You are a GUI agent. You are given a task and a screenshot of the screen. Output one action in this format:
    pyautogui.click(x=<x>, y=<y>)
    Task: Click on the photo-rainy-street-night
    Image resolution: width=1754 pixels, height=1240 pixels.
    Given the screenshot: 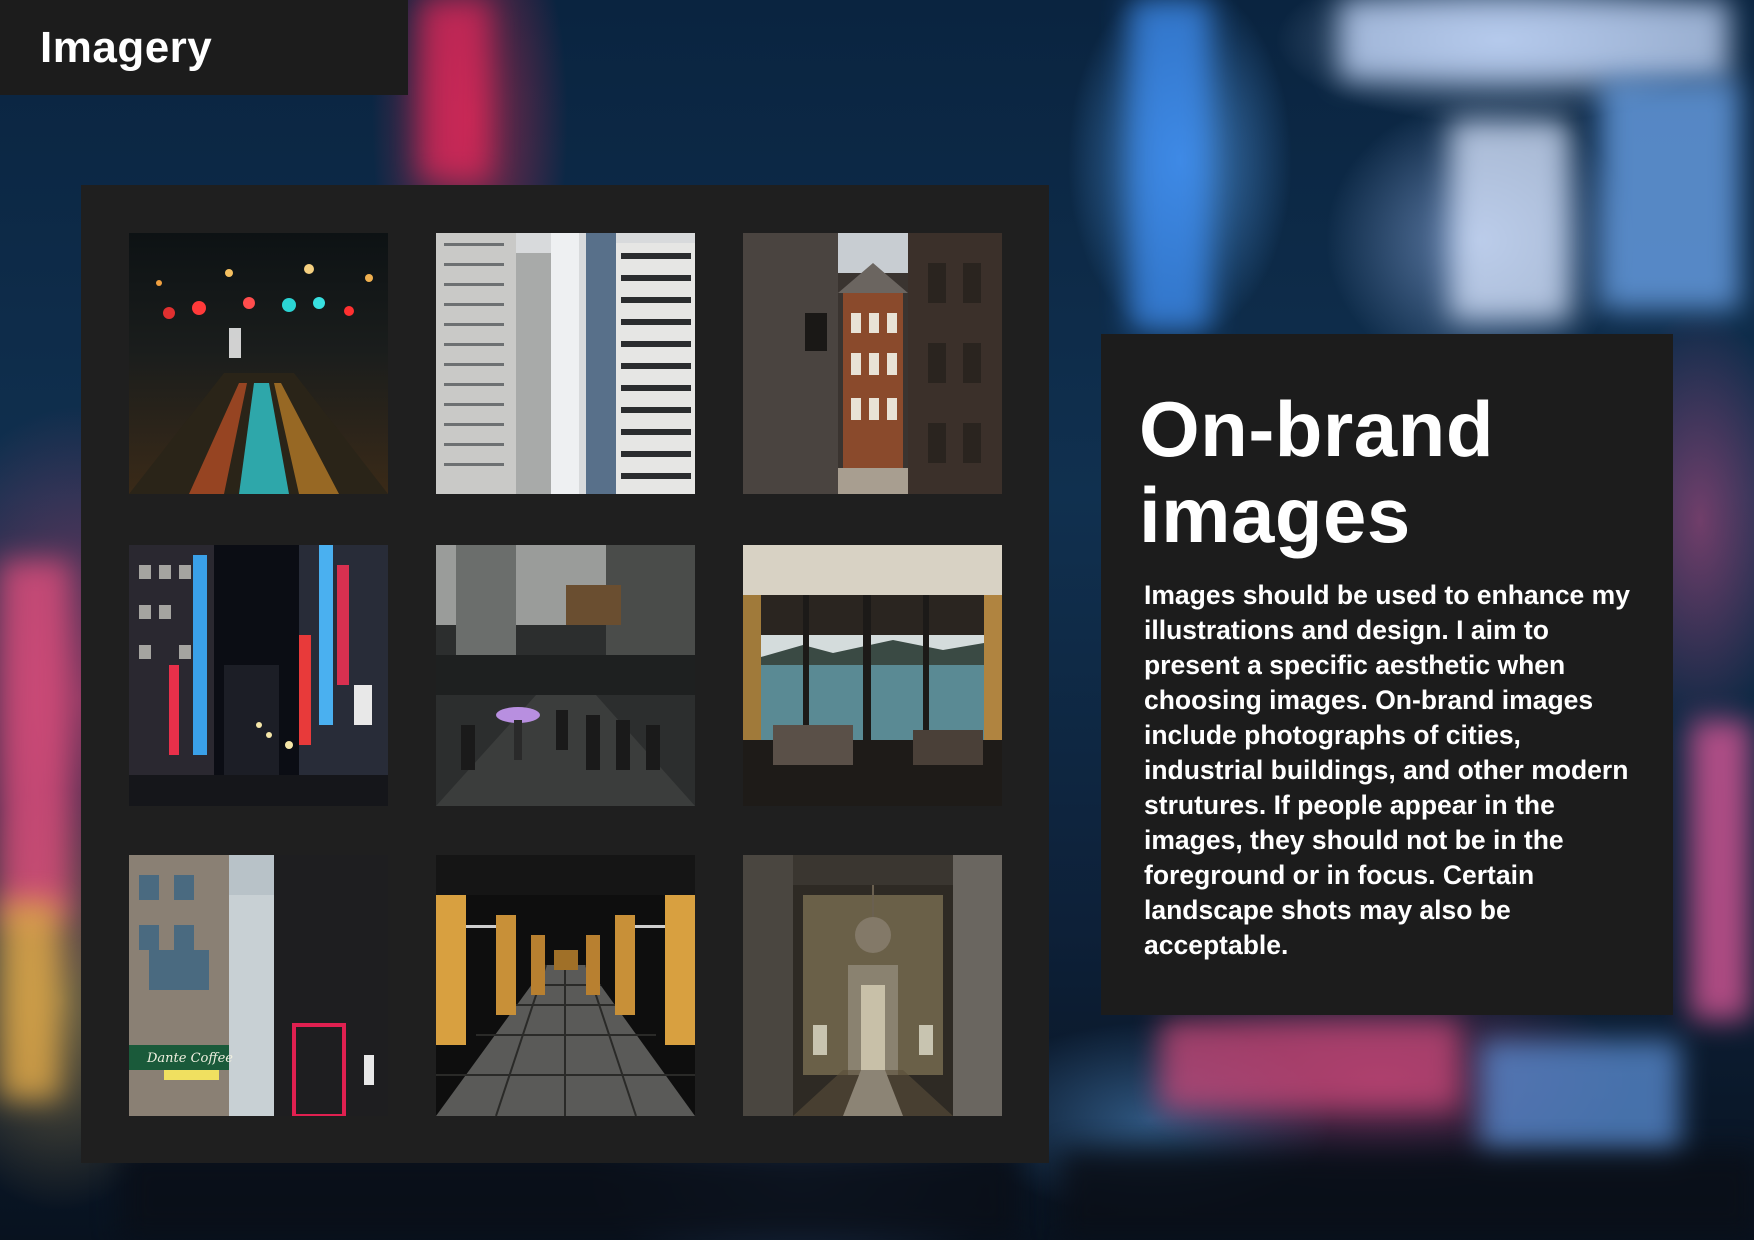 What is the action you would take?
    pyautogui.click(x=258, y=363)
    